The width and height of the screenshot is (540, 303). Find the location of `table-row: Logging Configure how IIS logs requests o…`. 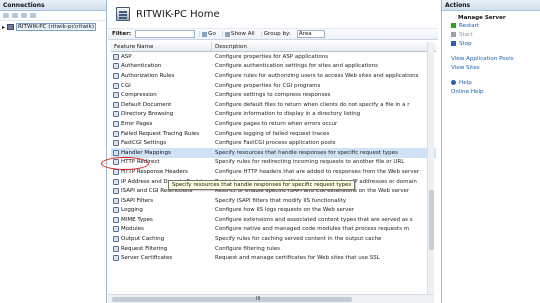

table-row: Logging Configure how IIS logs requests o… is located at coordinates (273, 211).